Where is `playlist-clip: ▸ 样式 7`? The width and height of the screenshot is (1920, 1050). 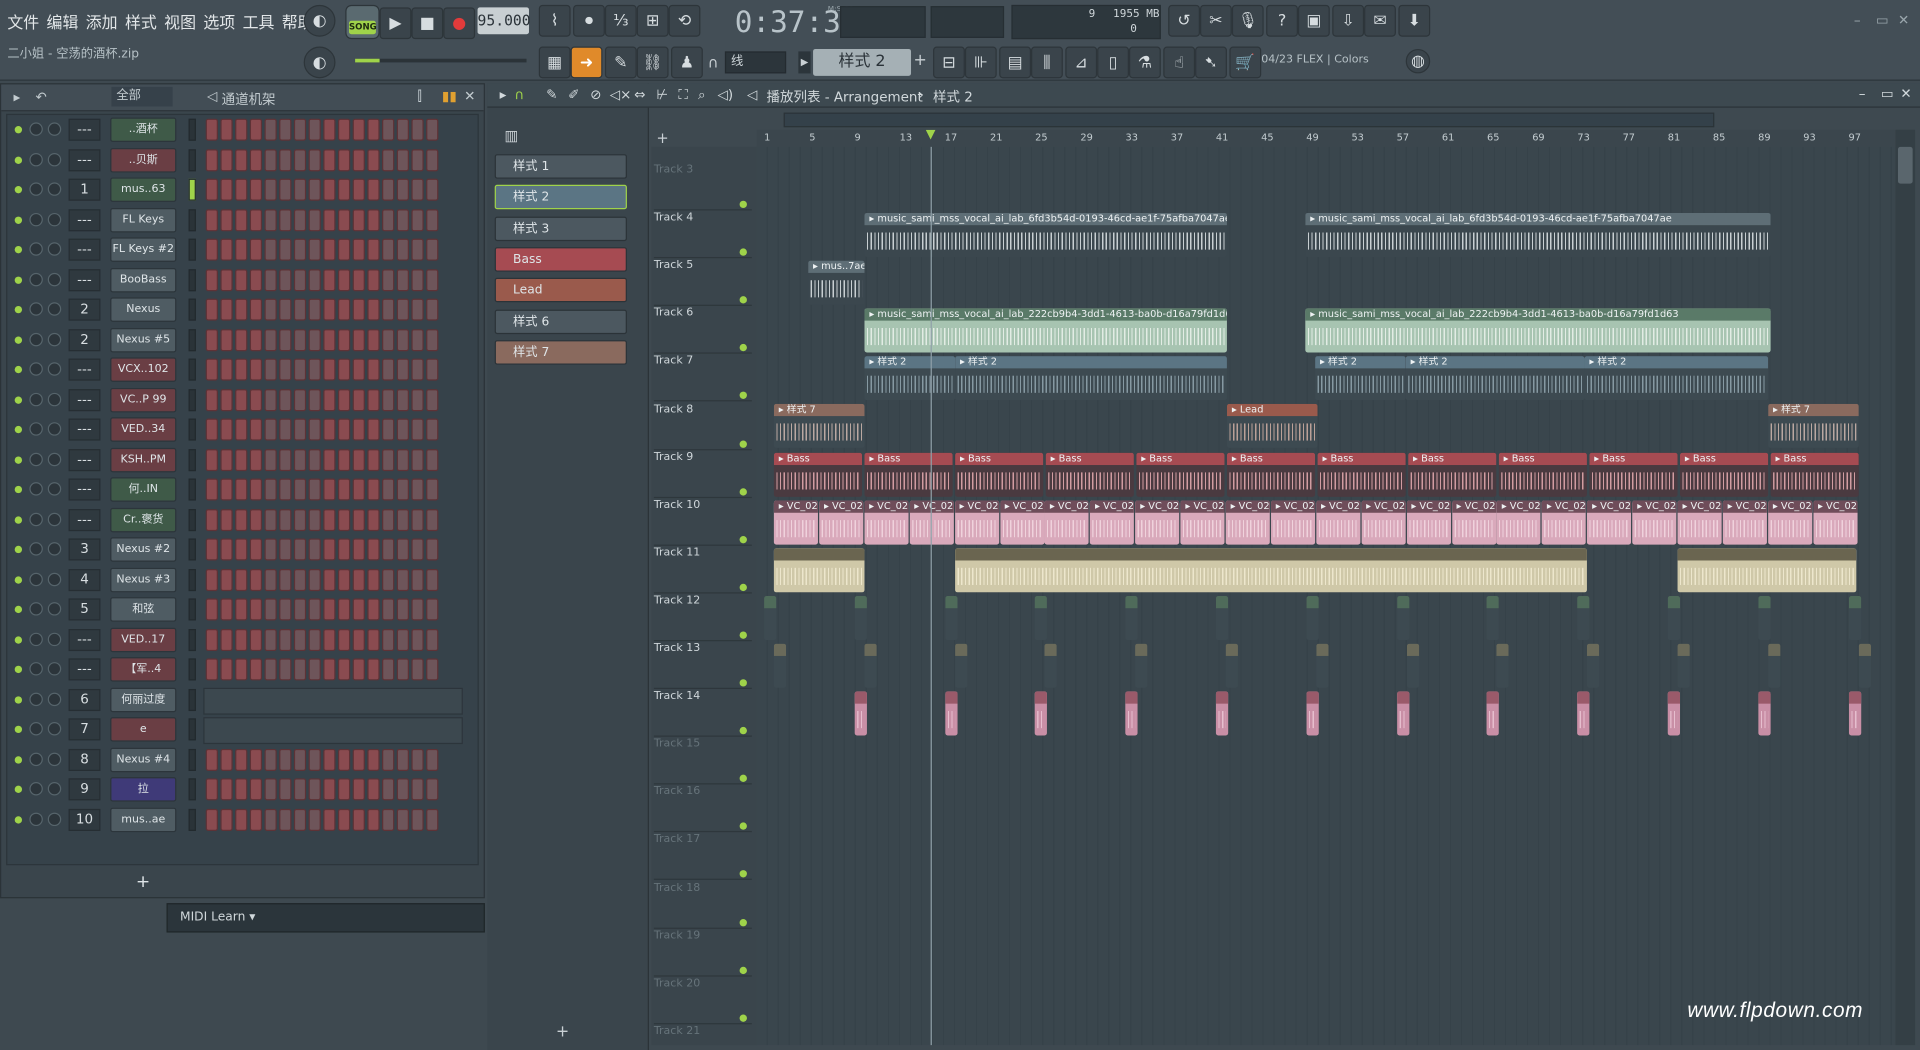 playlist-clip: ▸ 样式 7 is located at coordinates (1813, 426).